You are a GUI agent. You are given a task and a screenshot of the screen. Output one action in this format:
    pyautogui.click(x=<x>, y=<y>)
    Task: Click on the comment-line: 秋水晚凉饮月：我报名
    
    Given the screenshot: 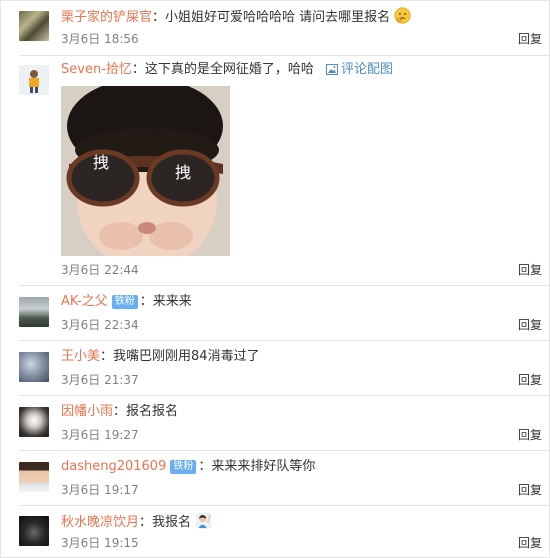 What is the action you would take?
    pyautogui.click(x=136, y=522)
    